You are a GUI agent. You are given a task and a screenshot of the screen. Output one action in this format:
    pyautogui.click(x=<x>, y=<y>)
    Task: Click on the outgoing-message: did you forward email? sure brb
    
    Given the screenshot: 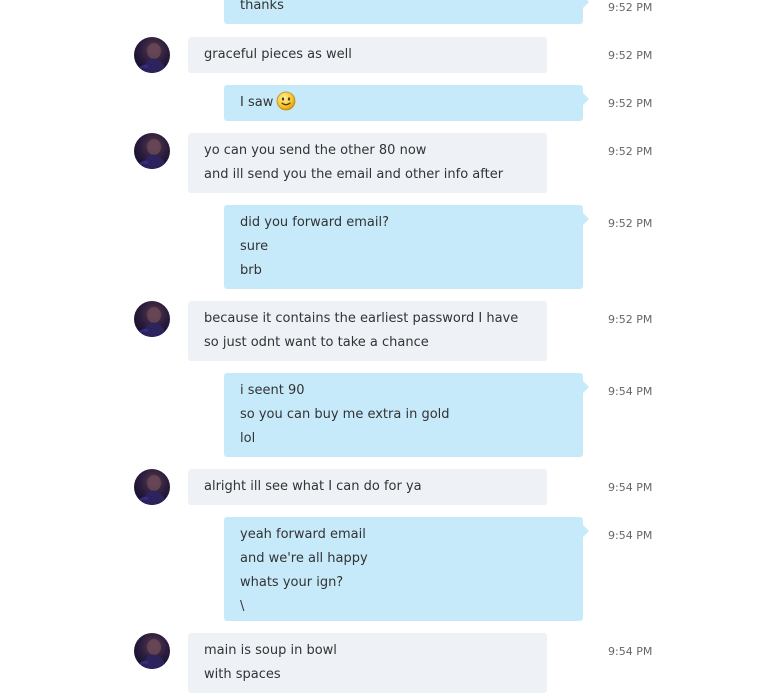 What is the action you would take?
    pyautogui.click(x=406, y=247)
    